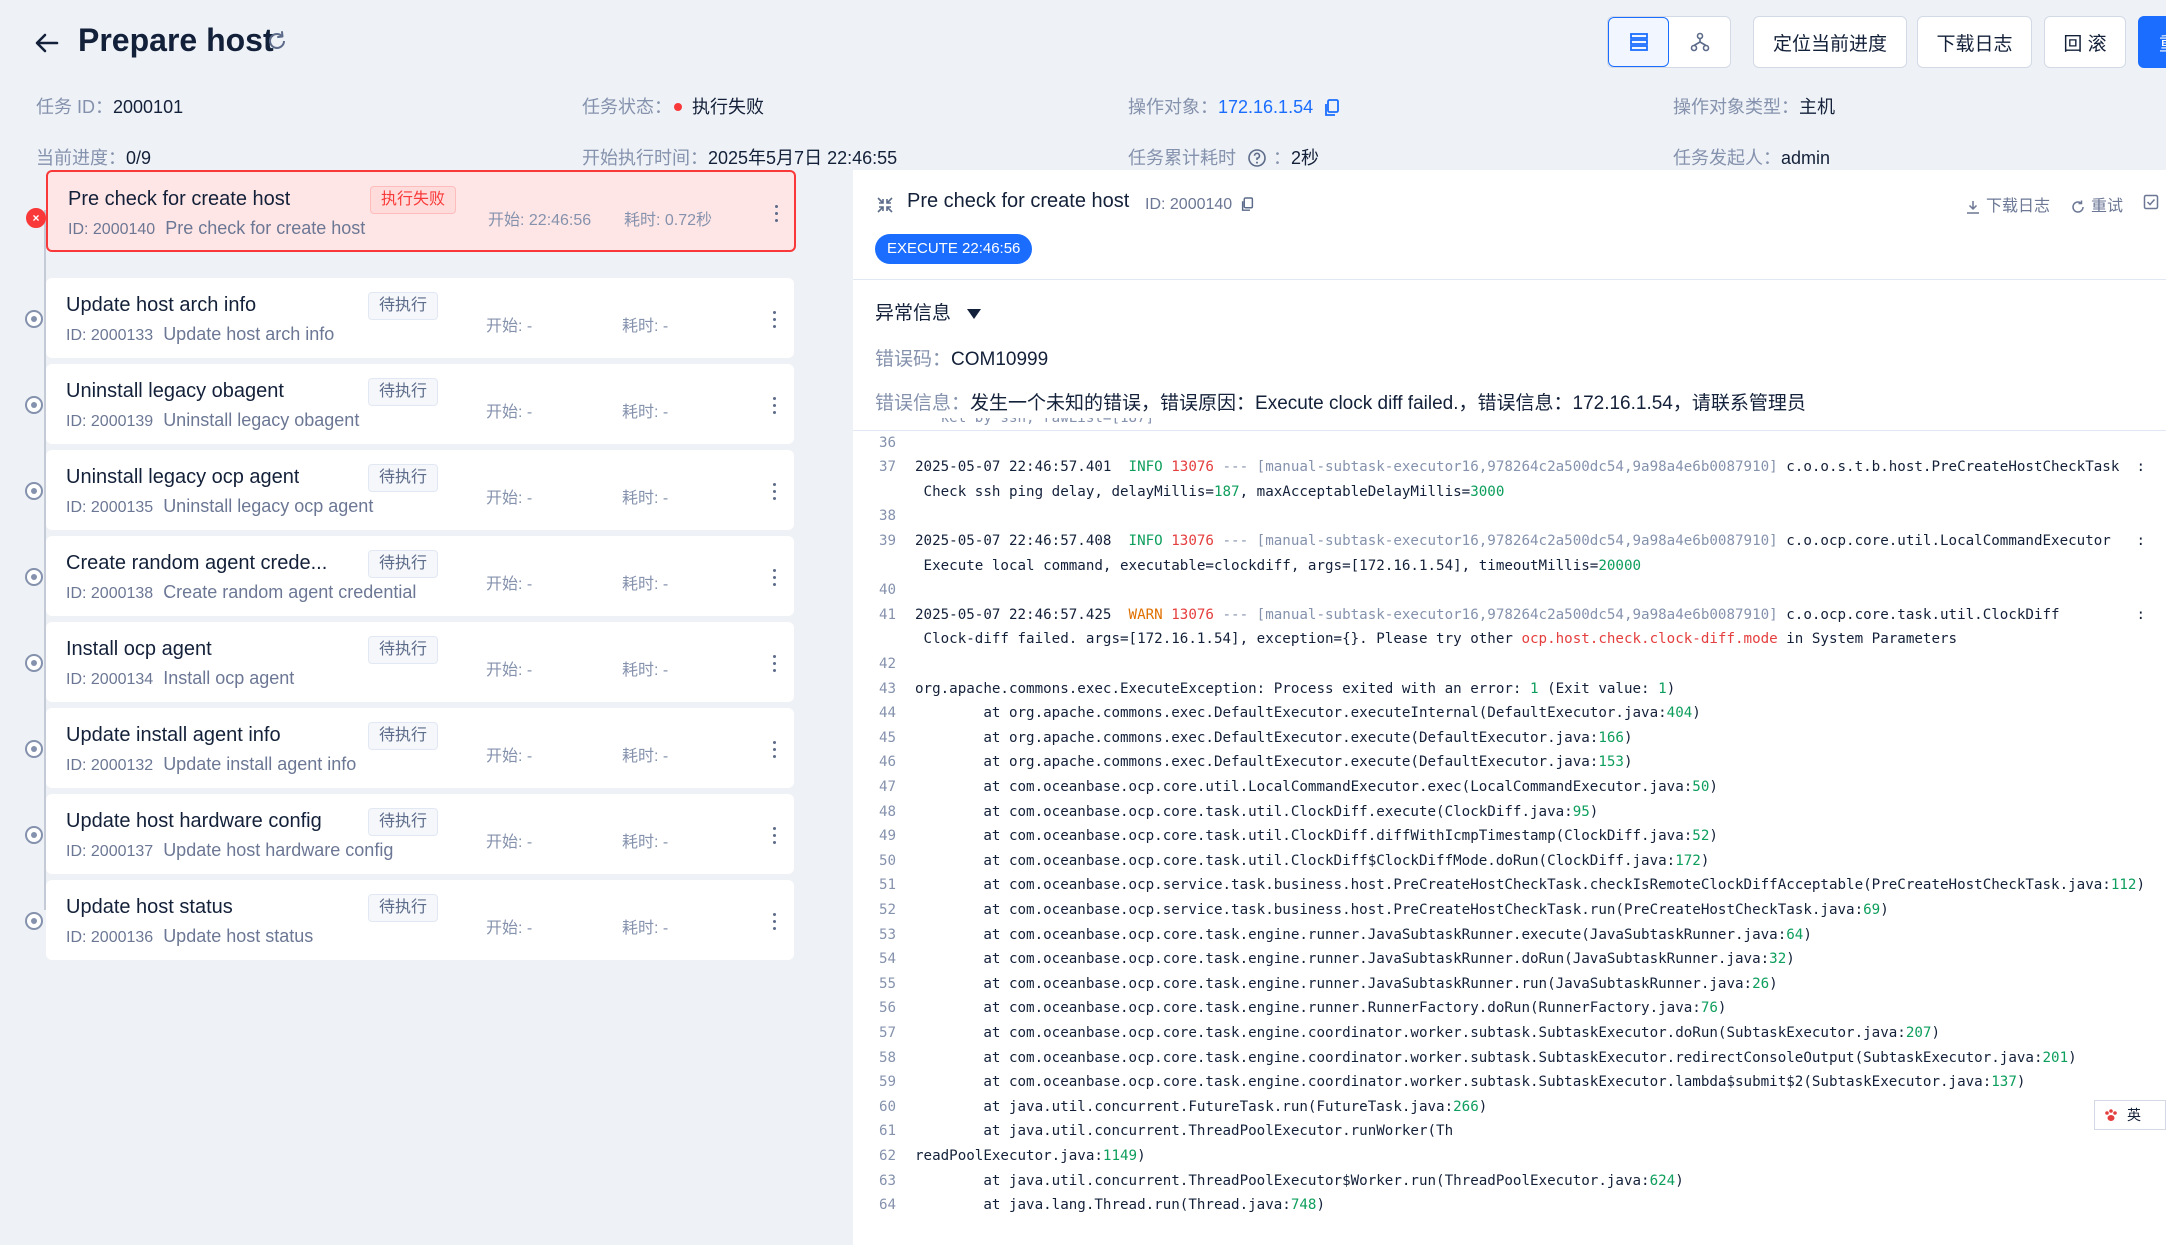  I want to click on collapse-icon, so click(885, 205).